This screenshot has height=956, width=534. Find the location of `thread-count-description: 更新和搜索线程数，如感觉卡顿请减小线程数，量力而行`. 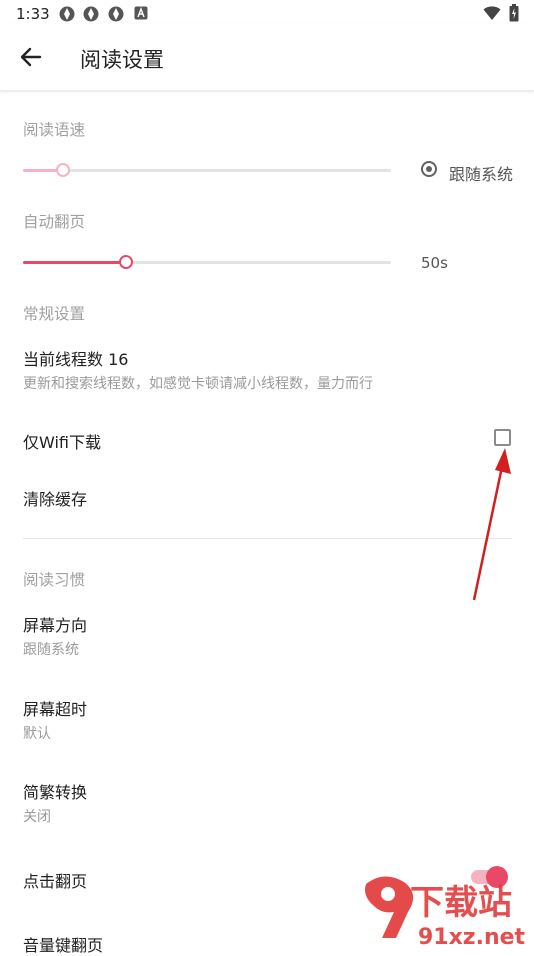

thread-count-description: 更新和搜索线程数，如感觉卡顿请减小线程数，量力而行 is located at coordinates (198, 384).